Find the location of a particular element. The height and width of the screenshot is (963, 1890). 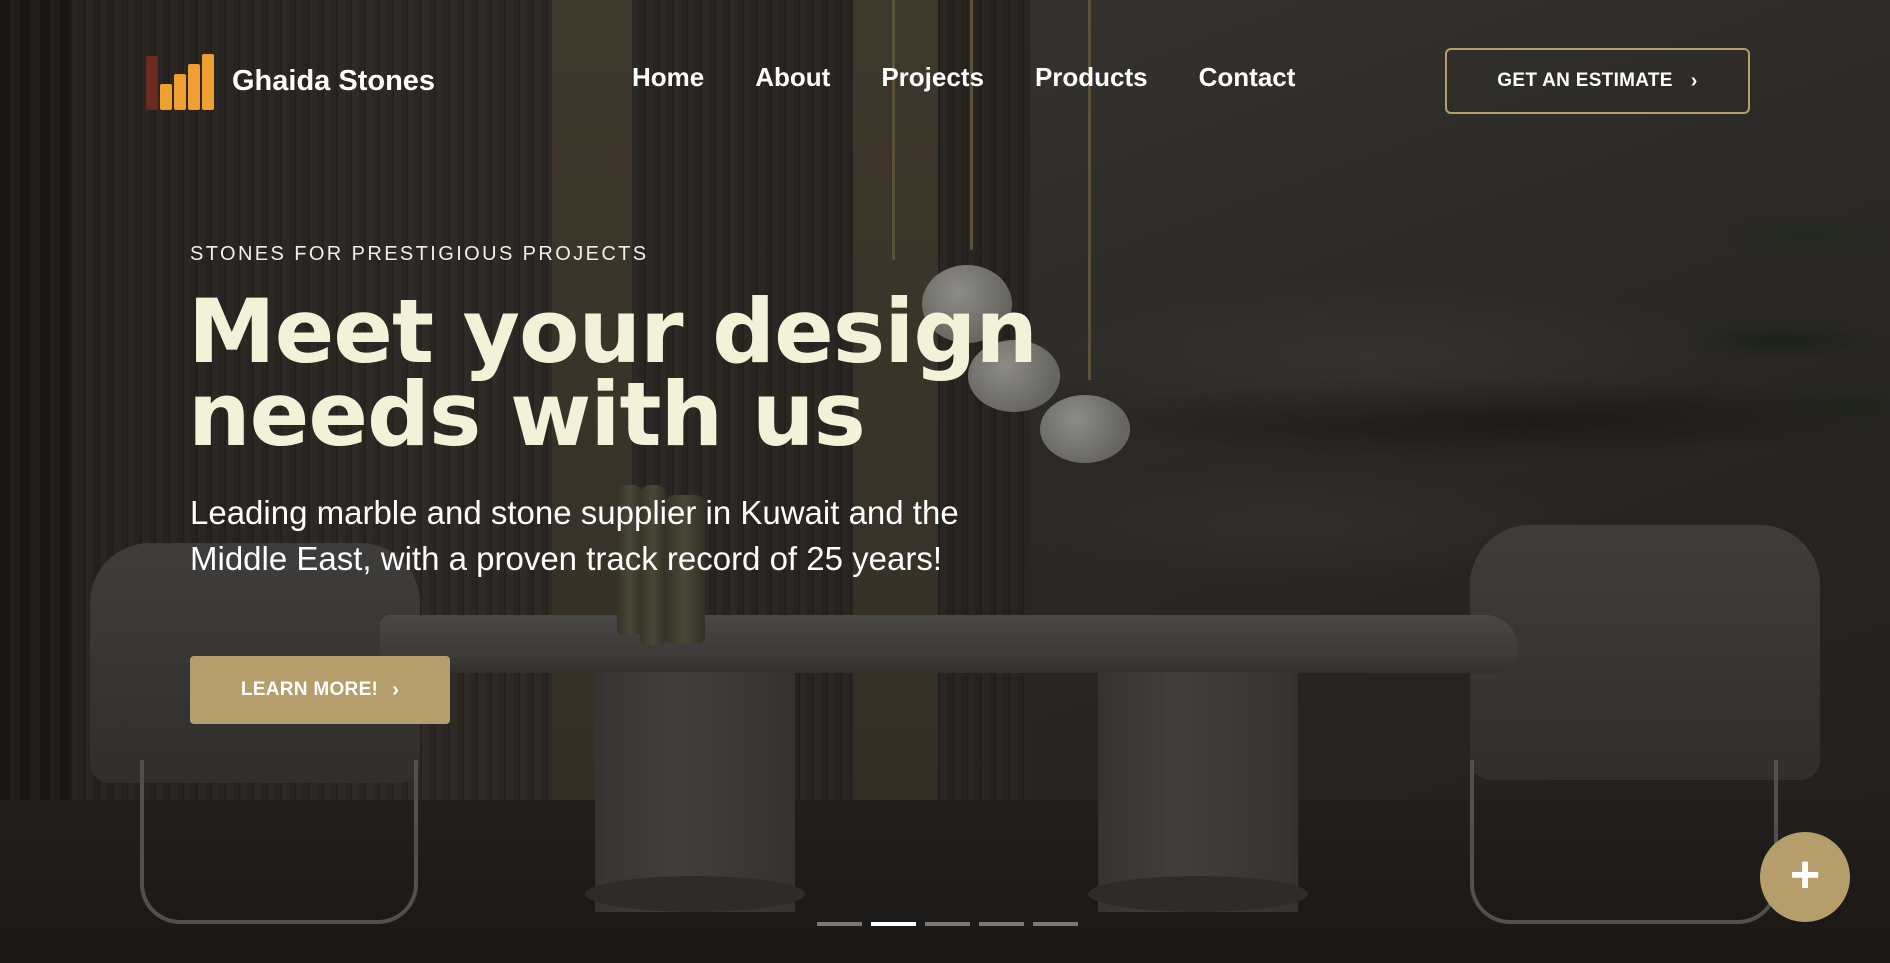

nav-item-contact: Contact is located at coordinates (1247, 77).